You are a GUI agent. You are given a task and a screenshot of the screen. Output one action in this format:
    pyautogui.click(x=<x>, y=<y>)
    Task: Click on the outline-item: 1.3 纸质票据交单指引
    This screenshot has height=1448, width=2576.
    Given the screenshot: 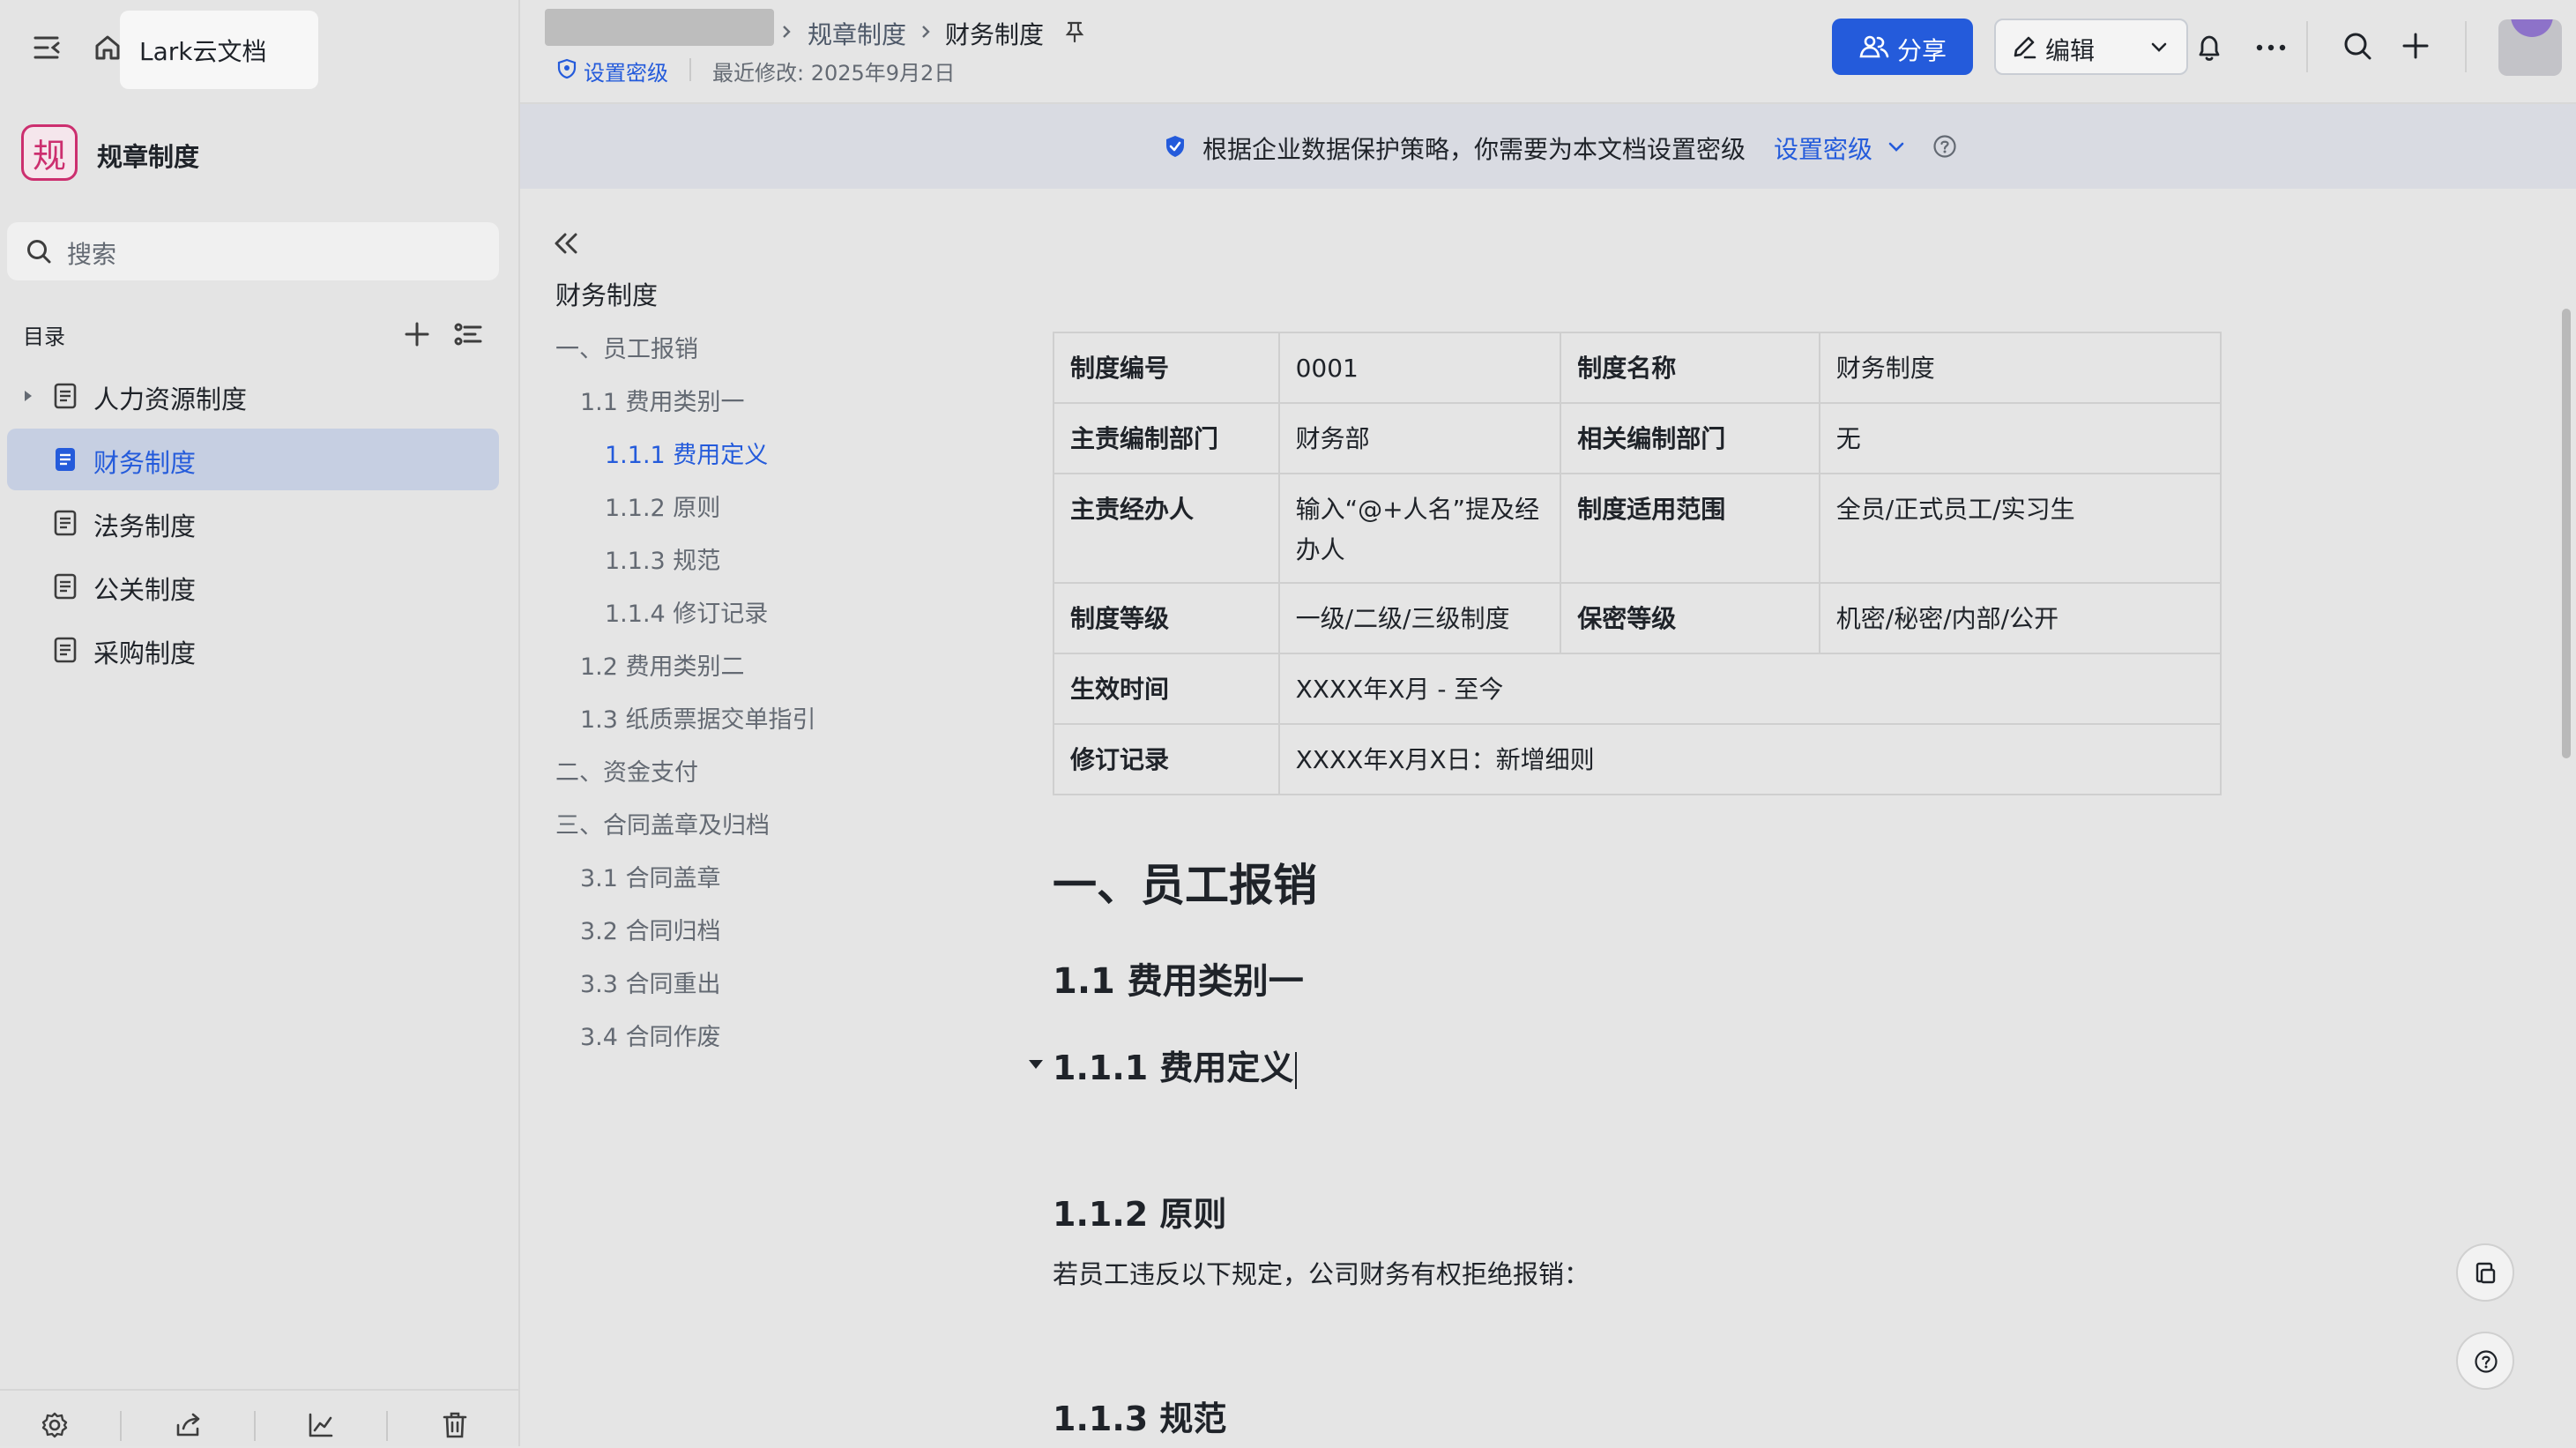 What is the action you would take?
    pyautogui.click(x=698, y=717)
    